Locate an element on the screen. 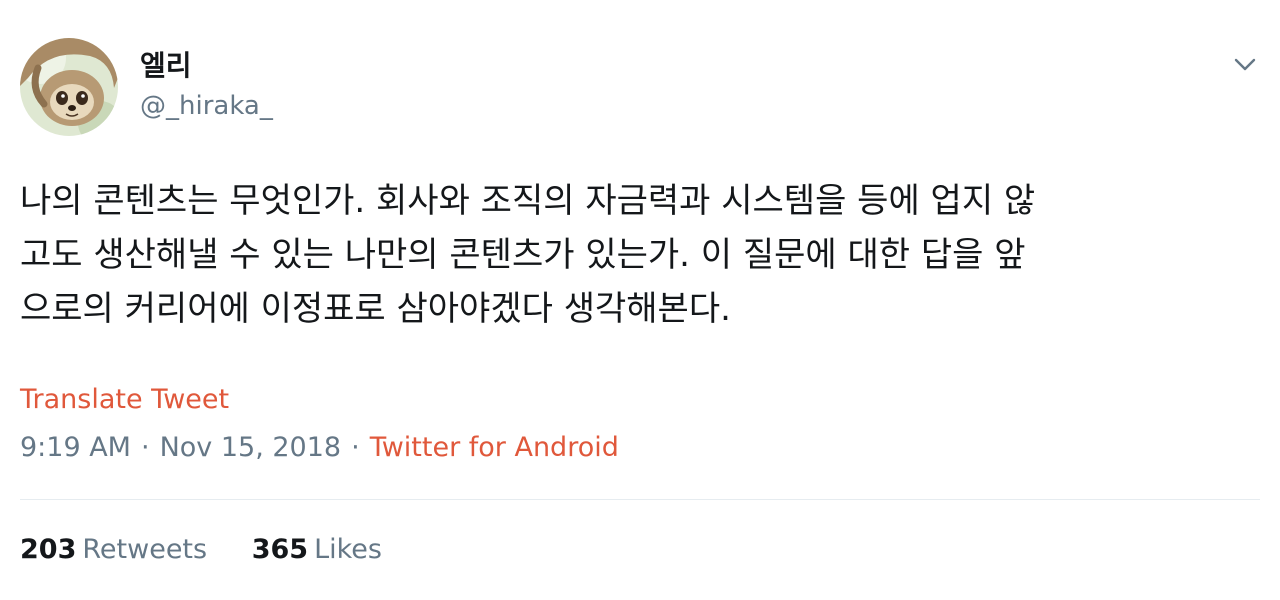 The image size is (1280, 600). likes-count: 365 is located at coordinates (280, 549).